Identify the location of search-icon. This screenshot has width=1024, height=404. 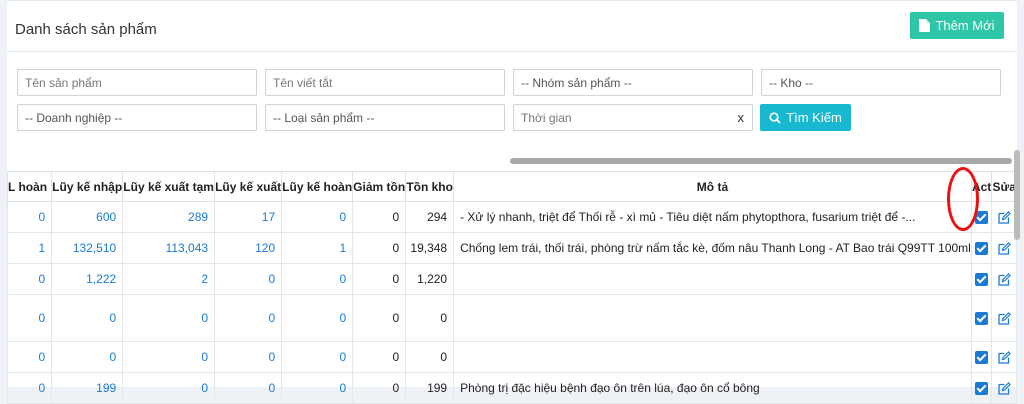
(775, 117).